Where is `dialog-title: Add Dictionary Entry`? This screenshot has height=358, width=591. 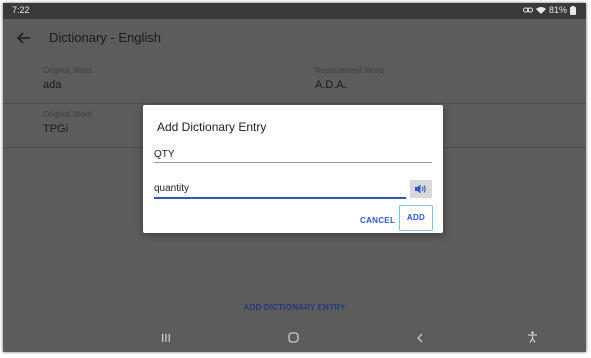
dialog-title: Add Dictionary Entry is located at coordinates (212, 127).